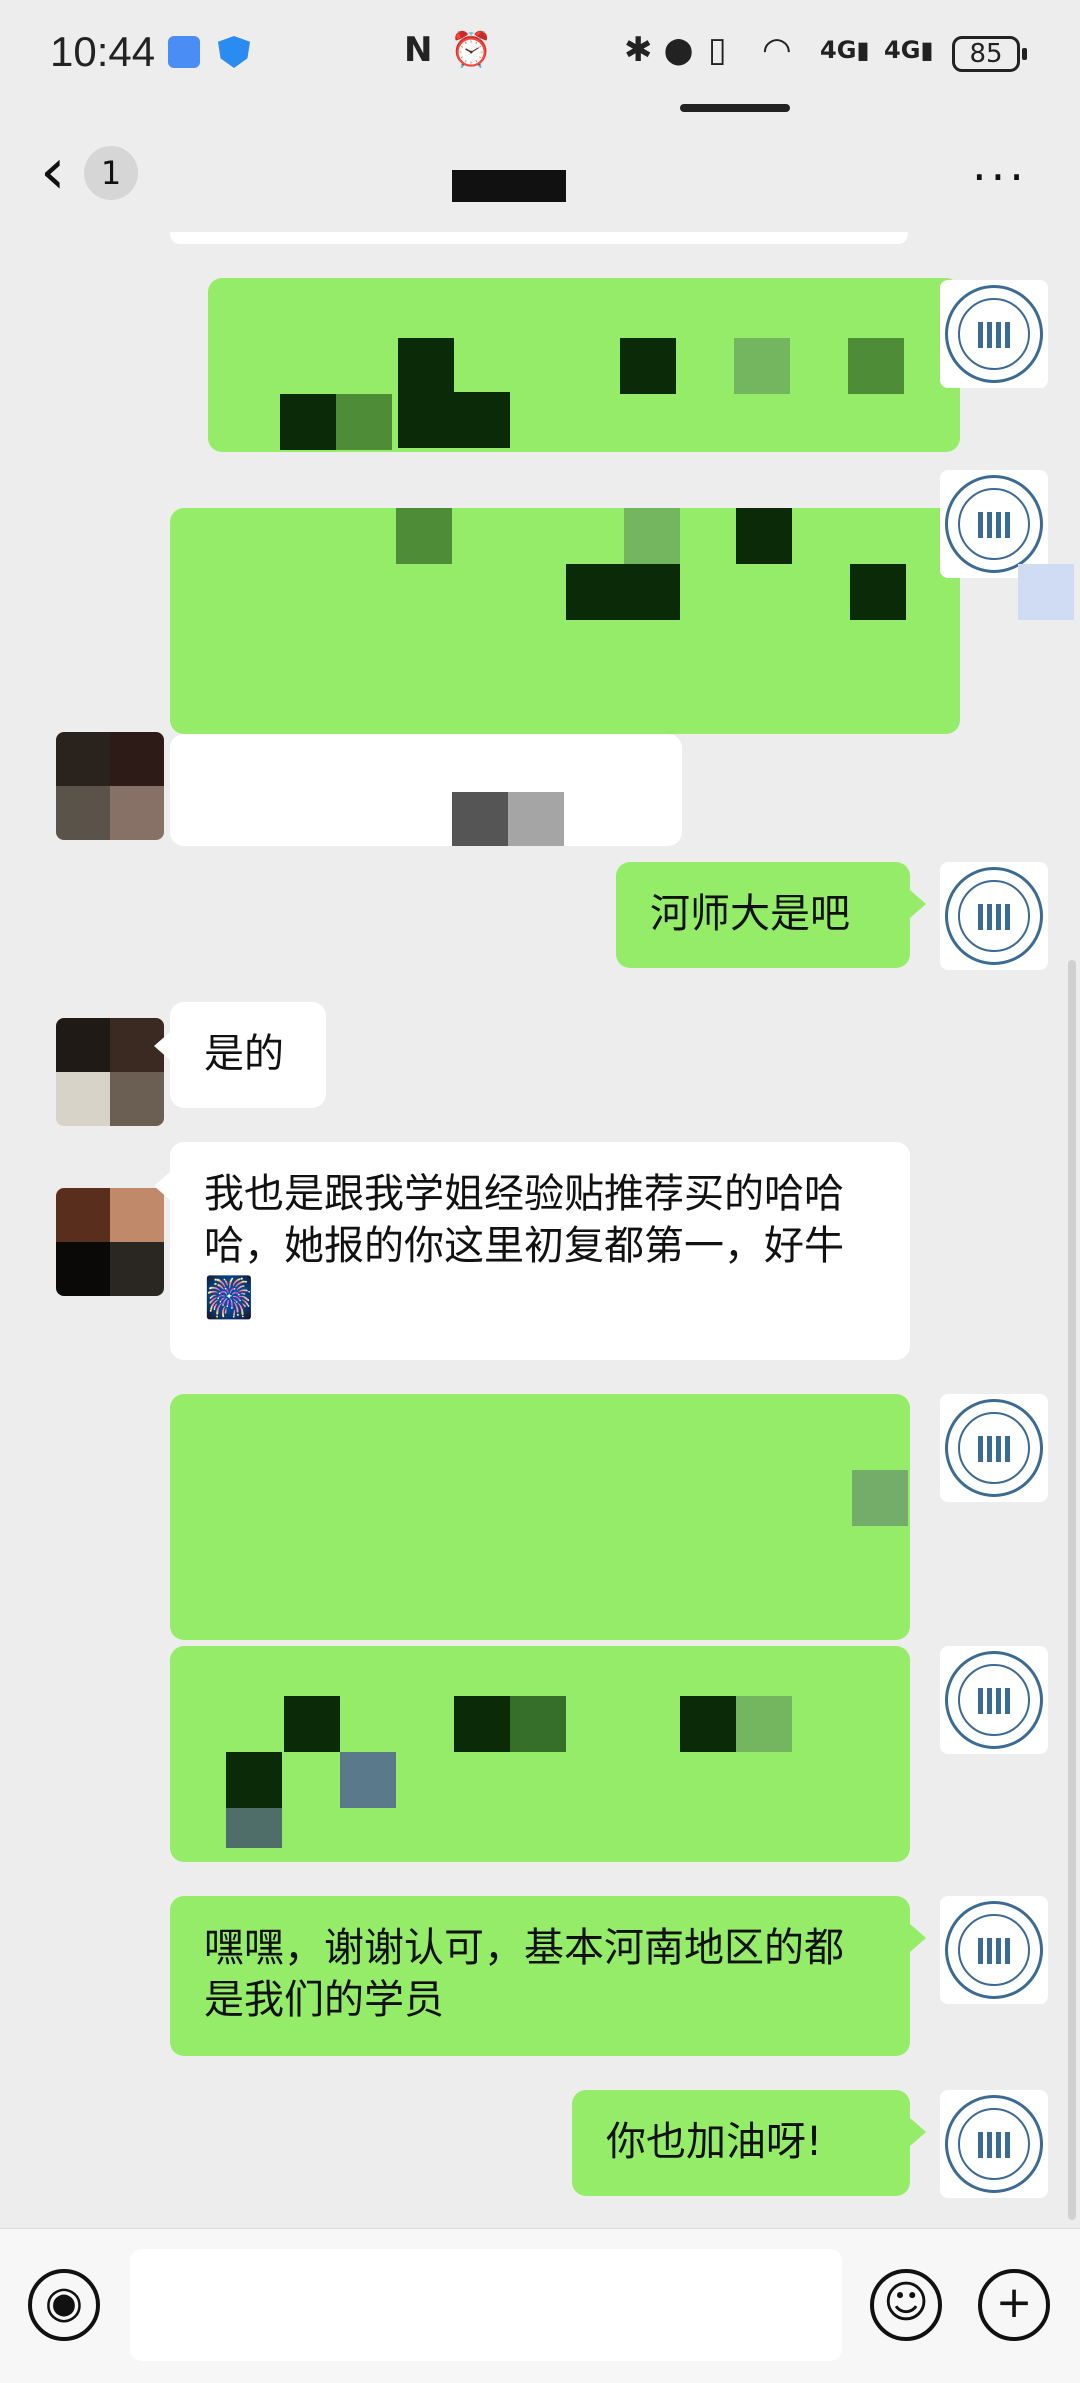 This screenshot has width=1080, height=2383. I want to click on shield-icon, so click(234, 52).